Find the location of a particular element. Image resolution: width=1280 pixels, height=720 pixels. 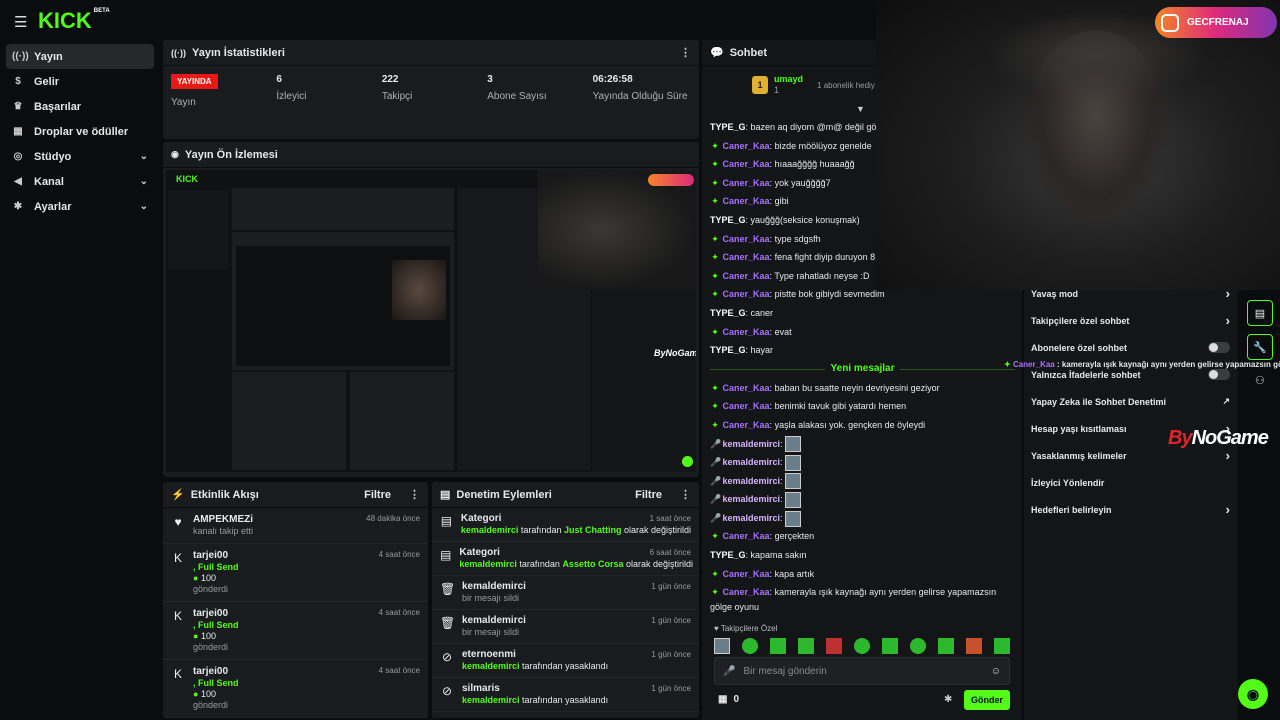

sidebar-item-label: Başarılar is located at coordinates (58, 106).